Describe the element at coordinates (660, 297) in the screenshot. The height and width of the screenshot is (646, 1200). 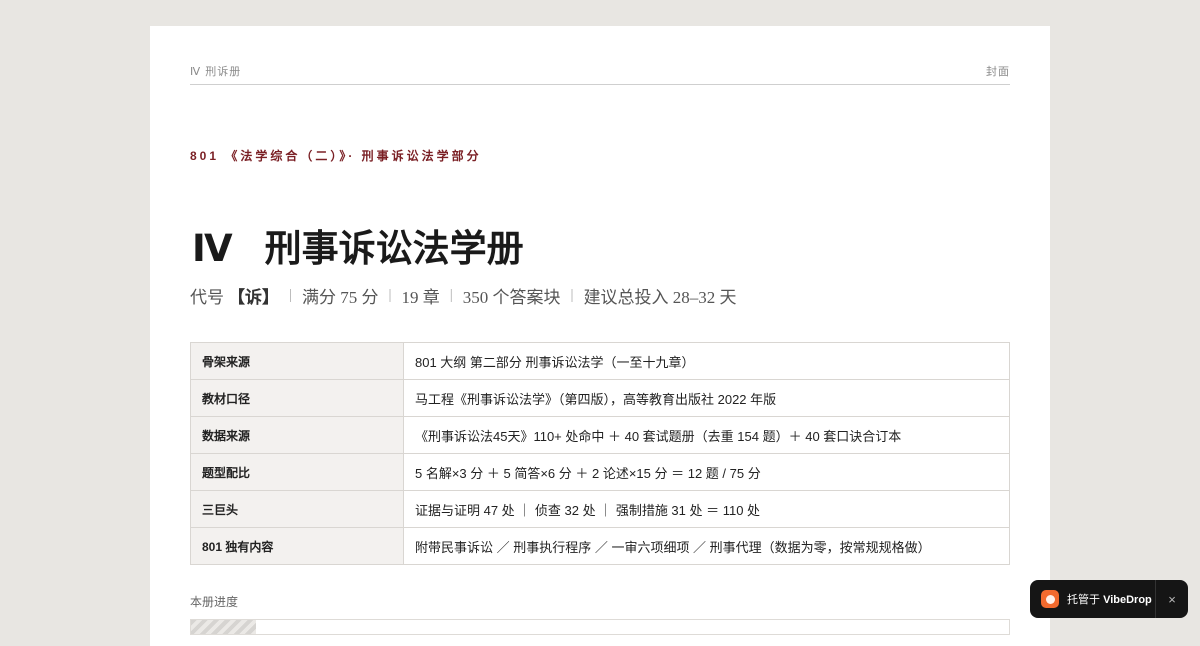
I see `meta-suggested-days: 建议总投入 28–32 天` at that location.